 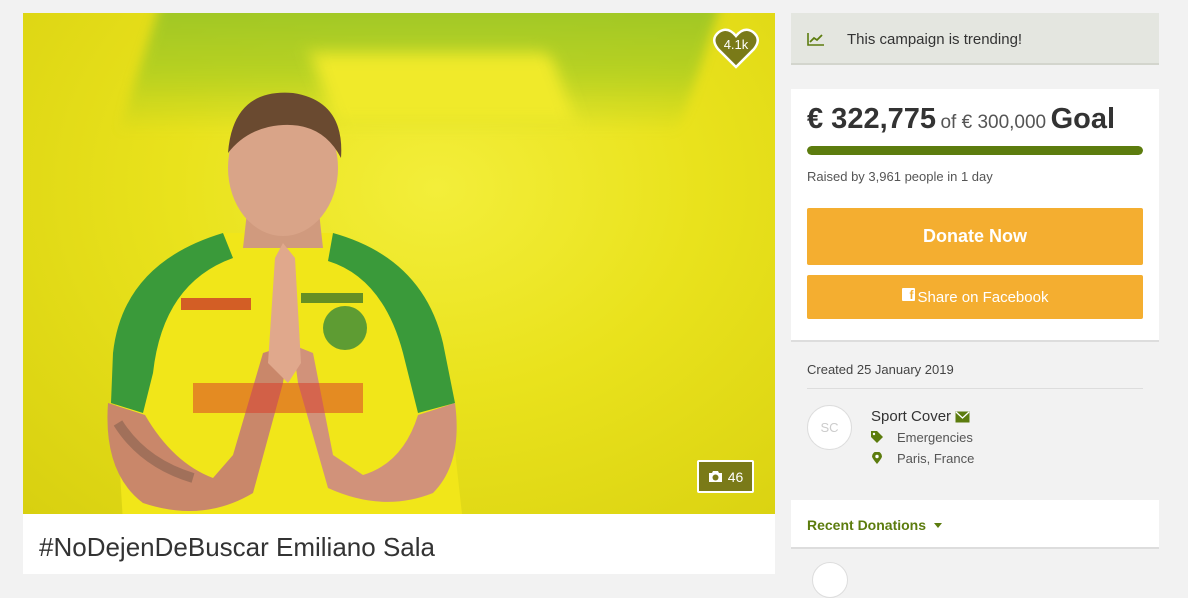 I want to click on map-marker-icon, so click(x=877, y=458).